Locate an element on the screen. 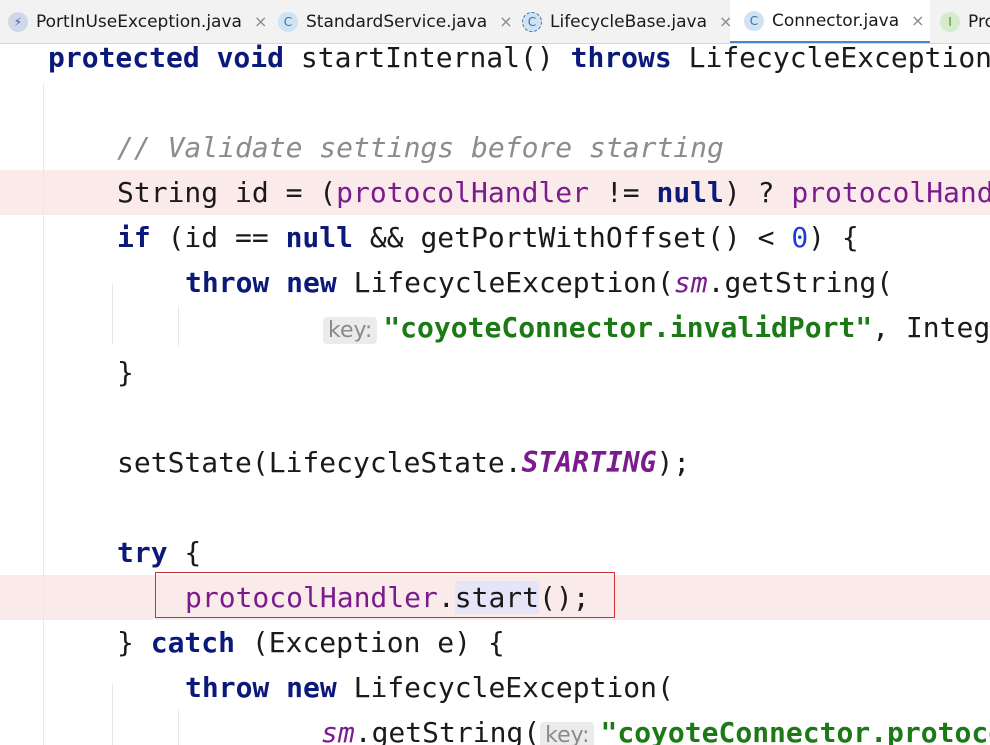 The height and width of the screenshot is (745, 990). code-token: 0 is located at coordinates (800, 237).